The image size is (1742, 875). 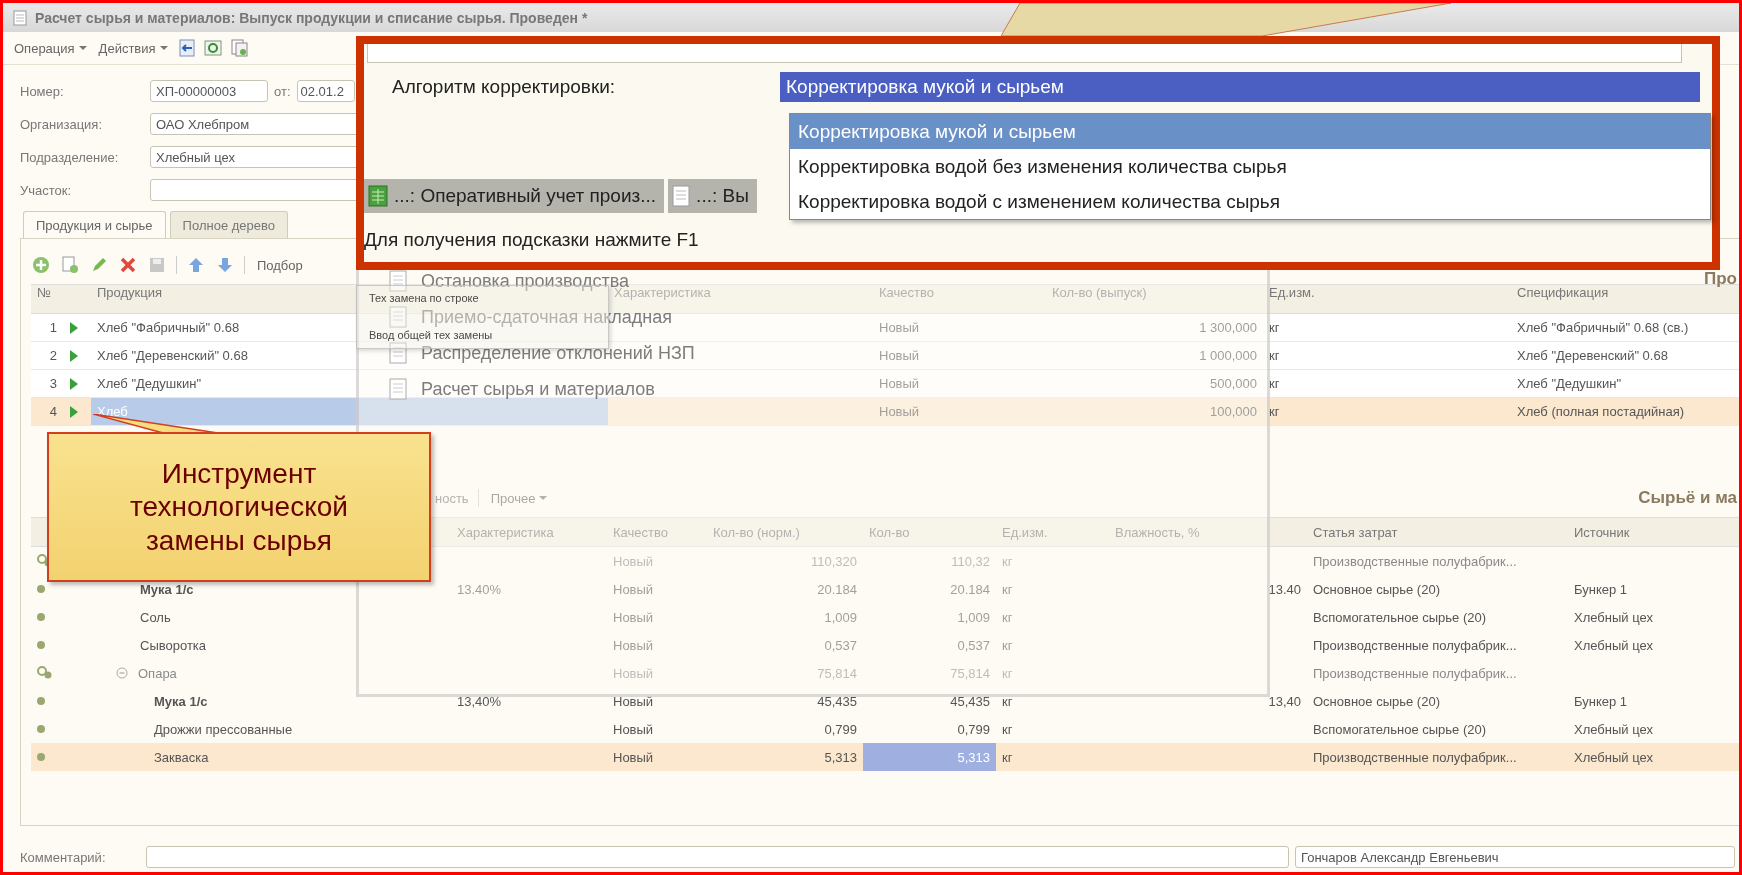 What do you see at coordinates (20, 17) in the screenshot?
I see `document-icon` at bounding box center [20, 17].